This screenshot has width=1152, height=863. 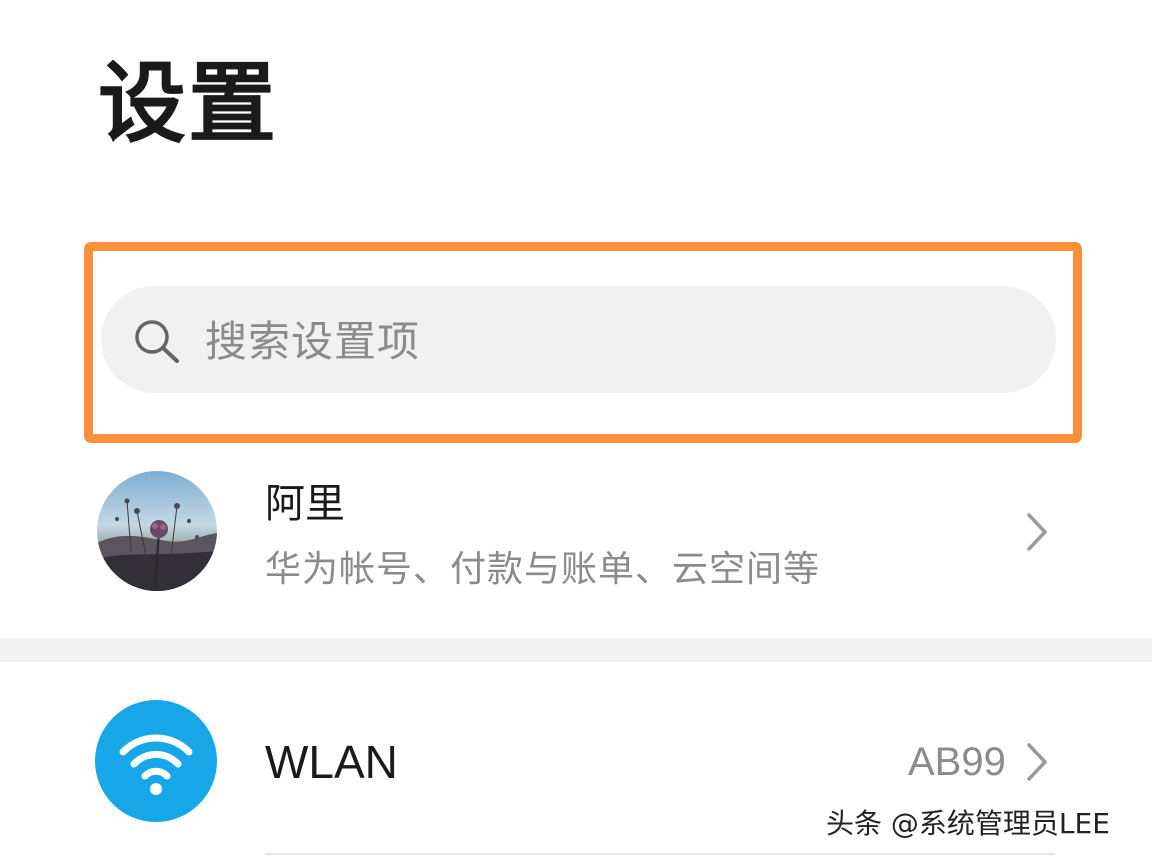 I want to click on search-placeholder: 搜索设置项, so click(x=312, y=342).